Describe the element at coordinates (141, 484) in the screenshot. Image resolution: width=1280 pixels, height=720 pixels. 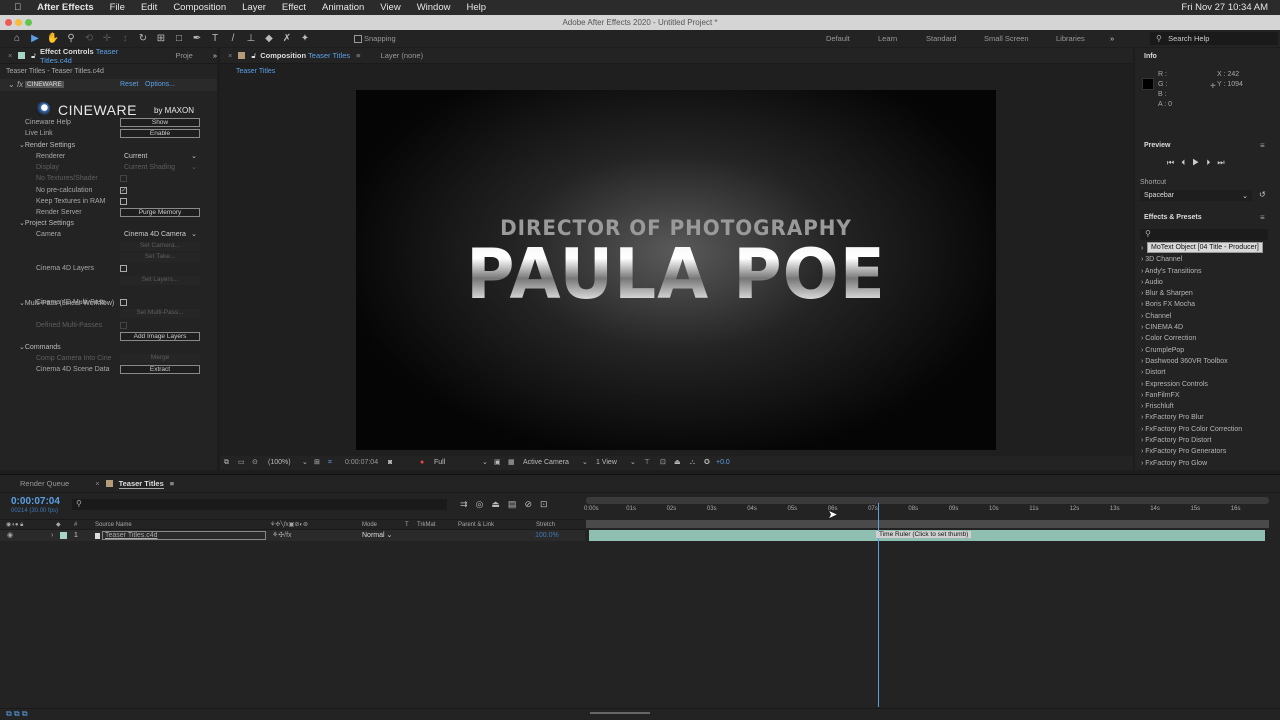
I see `tab-teaser-titles: Teaser Titles` at that location.